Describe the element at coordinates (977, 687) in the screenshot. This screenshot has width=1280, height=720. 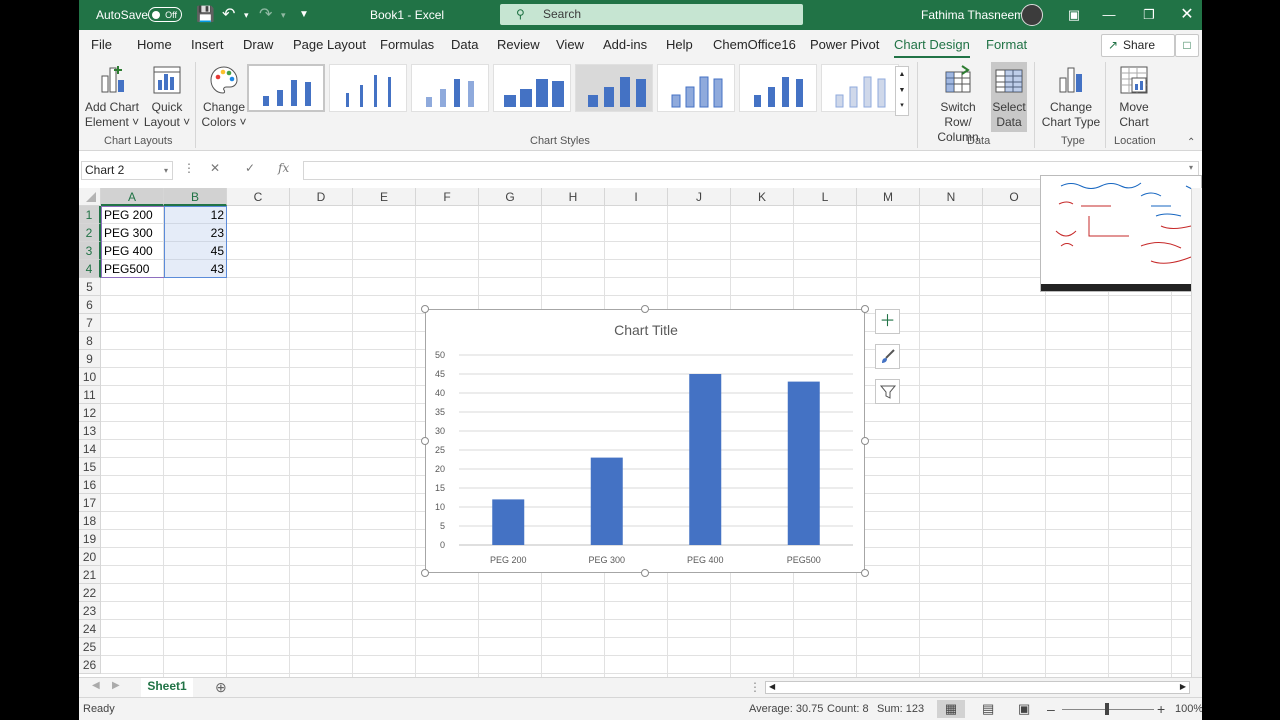
I see `horizontal-scrollbar: ◀ ▶` at that location.